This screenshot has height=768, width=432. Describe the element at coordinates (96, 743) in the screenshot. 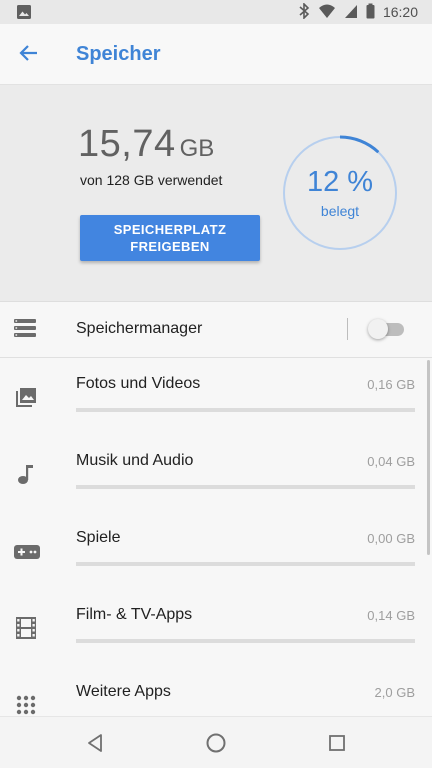

I see `nav-back-button` at that location.